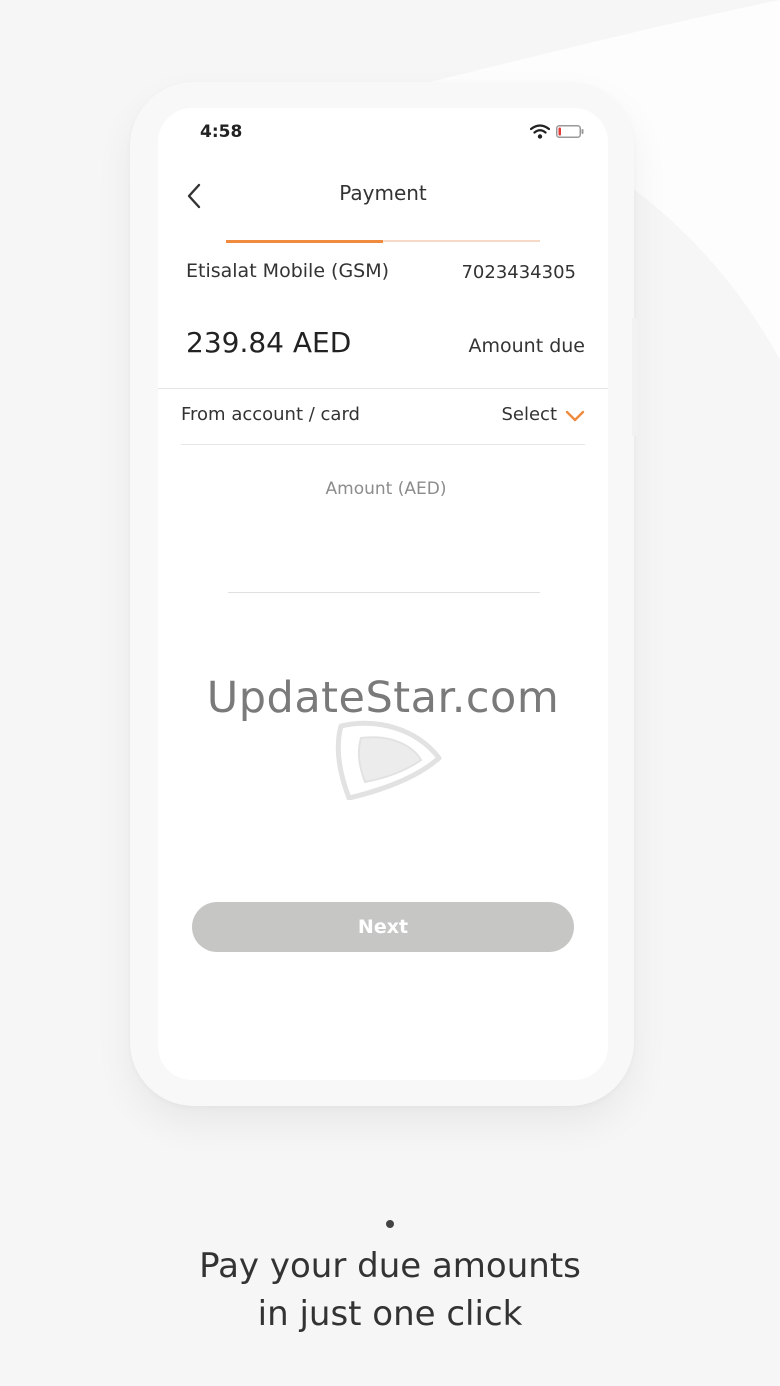 The image size is (780, 1386). I want to click on amount-input, so click(386, 489).